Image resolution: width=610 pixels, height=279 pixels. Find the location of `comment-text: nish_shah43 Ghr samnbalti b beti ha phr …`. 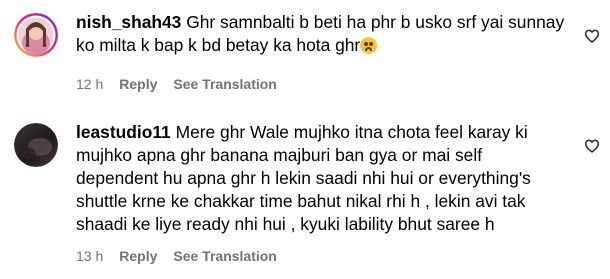

comment-text: nish_shah43 Ghr samnbalti b beti ha phr … is located at coordinates (321, 34).